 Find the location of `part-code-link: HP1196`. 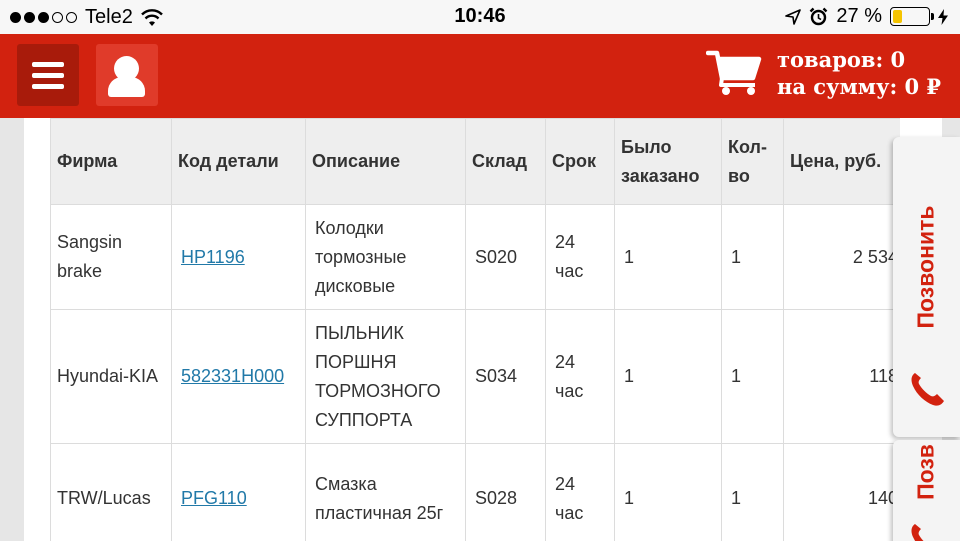

part-code-link: HP1196 is located at coordinates (213, 257).